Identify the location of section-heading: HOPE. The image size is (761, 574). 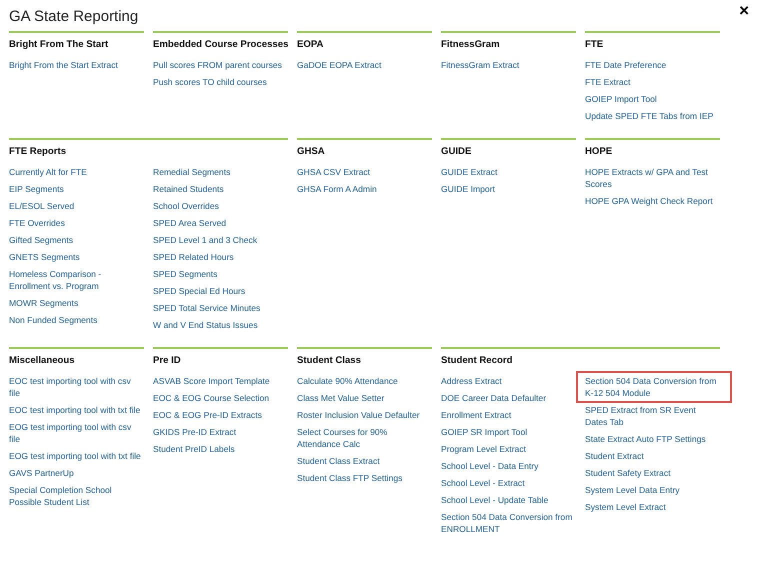
(599, 151).